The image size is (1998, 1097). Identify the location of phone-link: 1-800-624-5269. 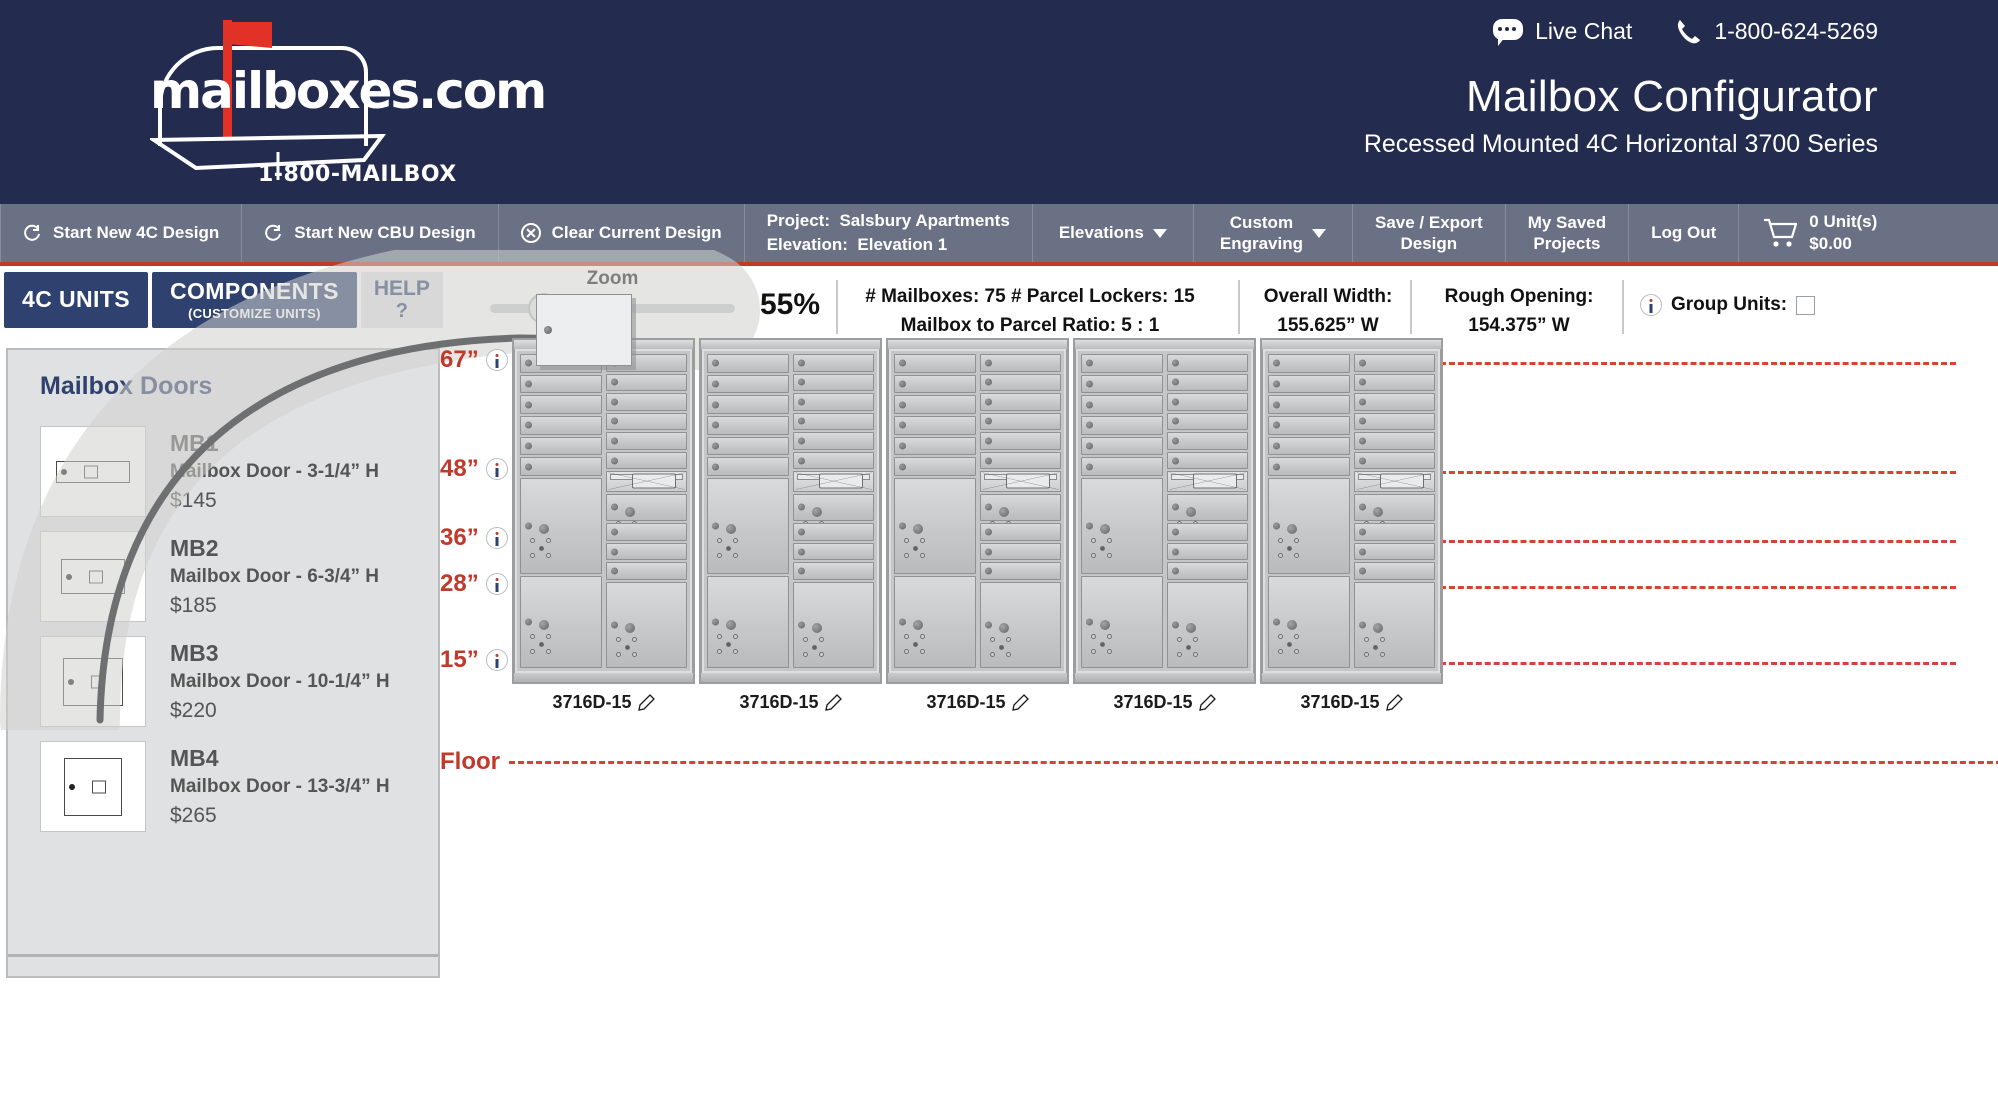
(1777, 31).